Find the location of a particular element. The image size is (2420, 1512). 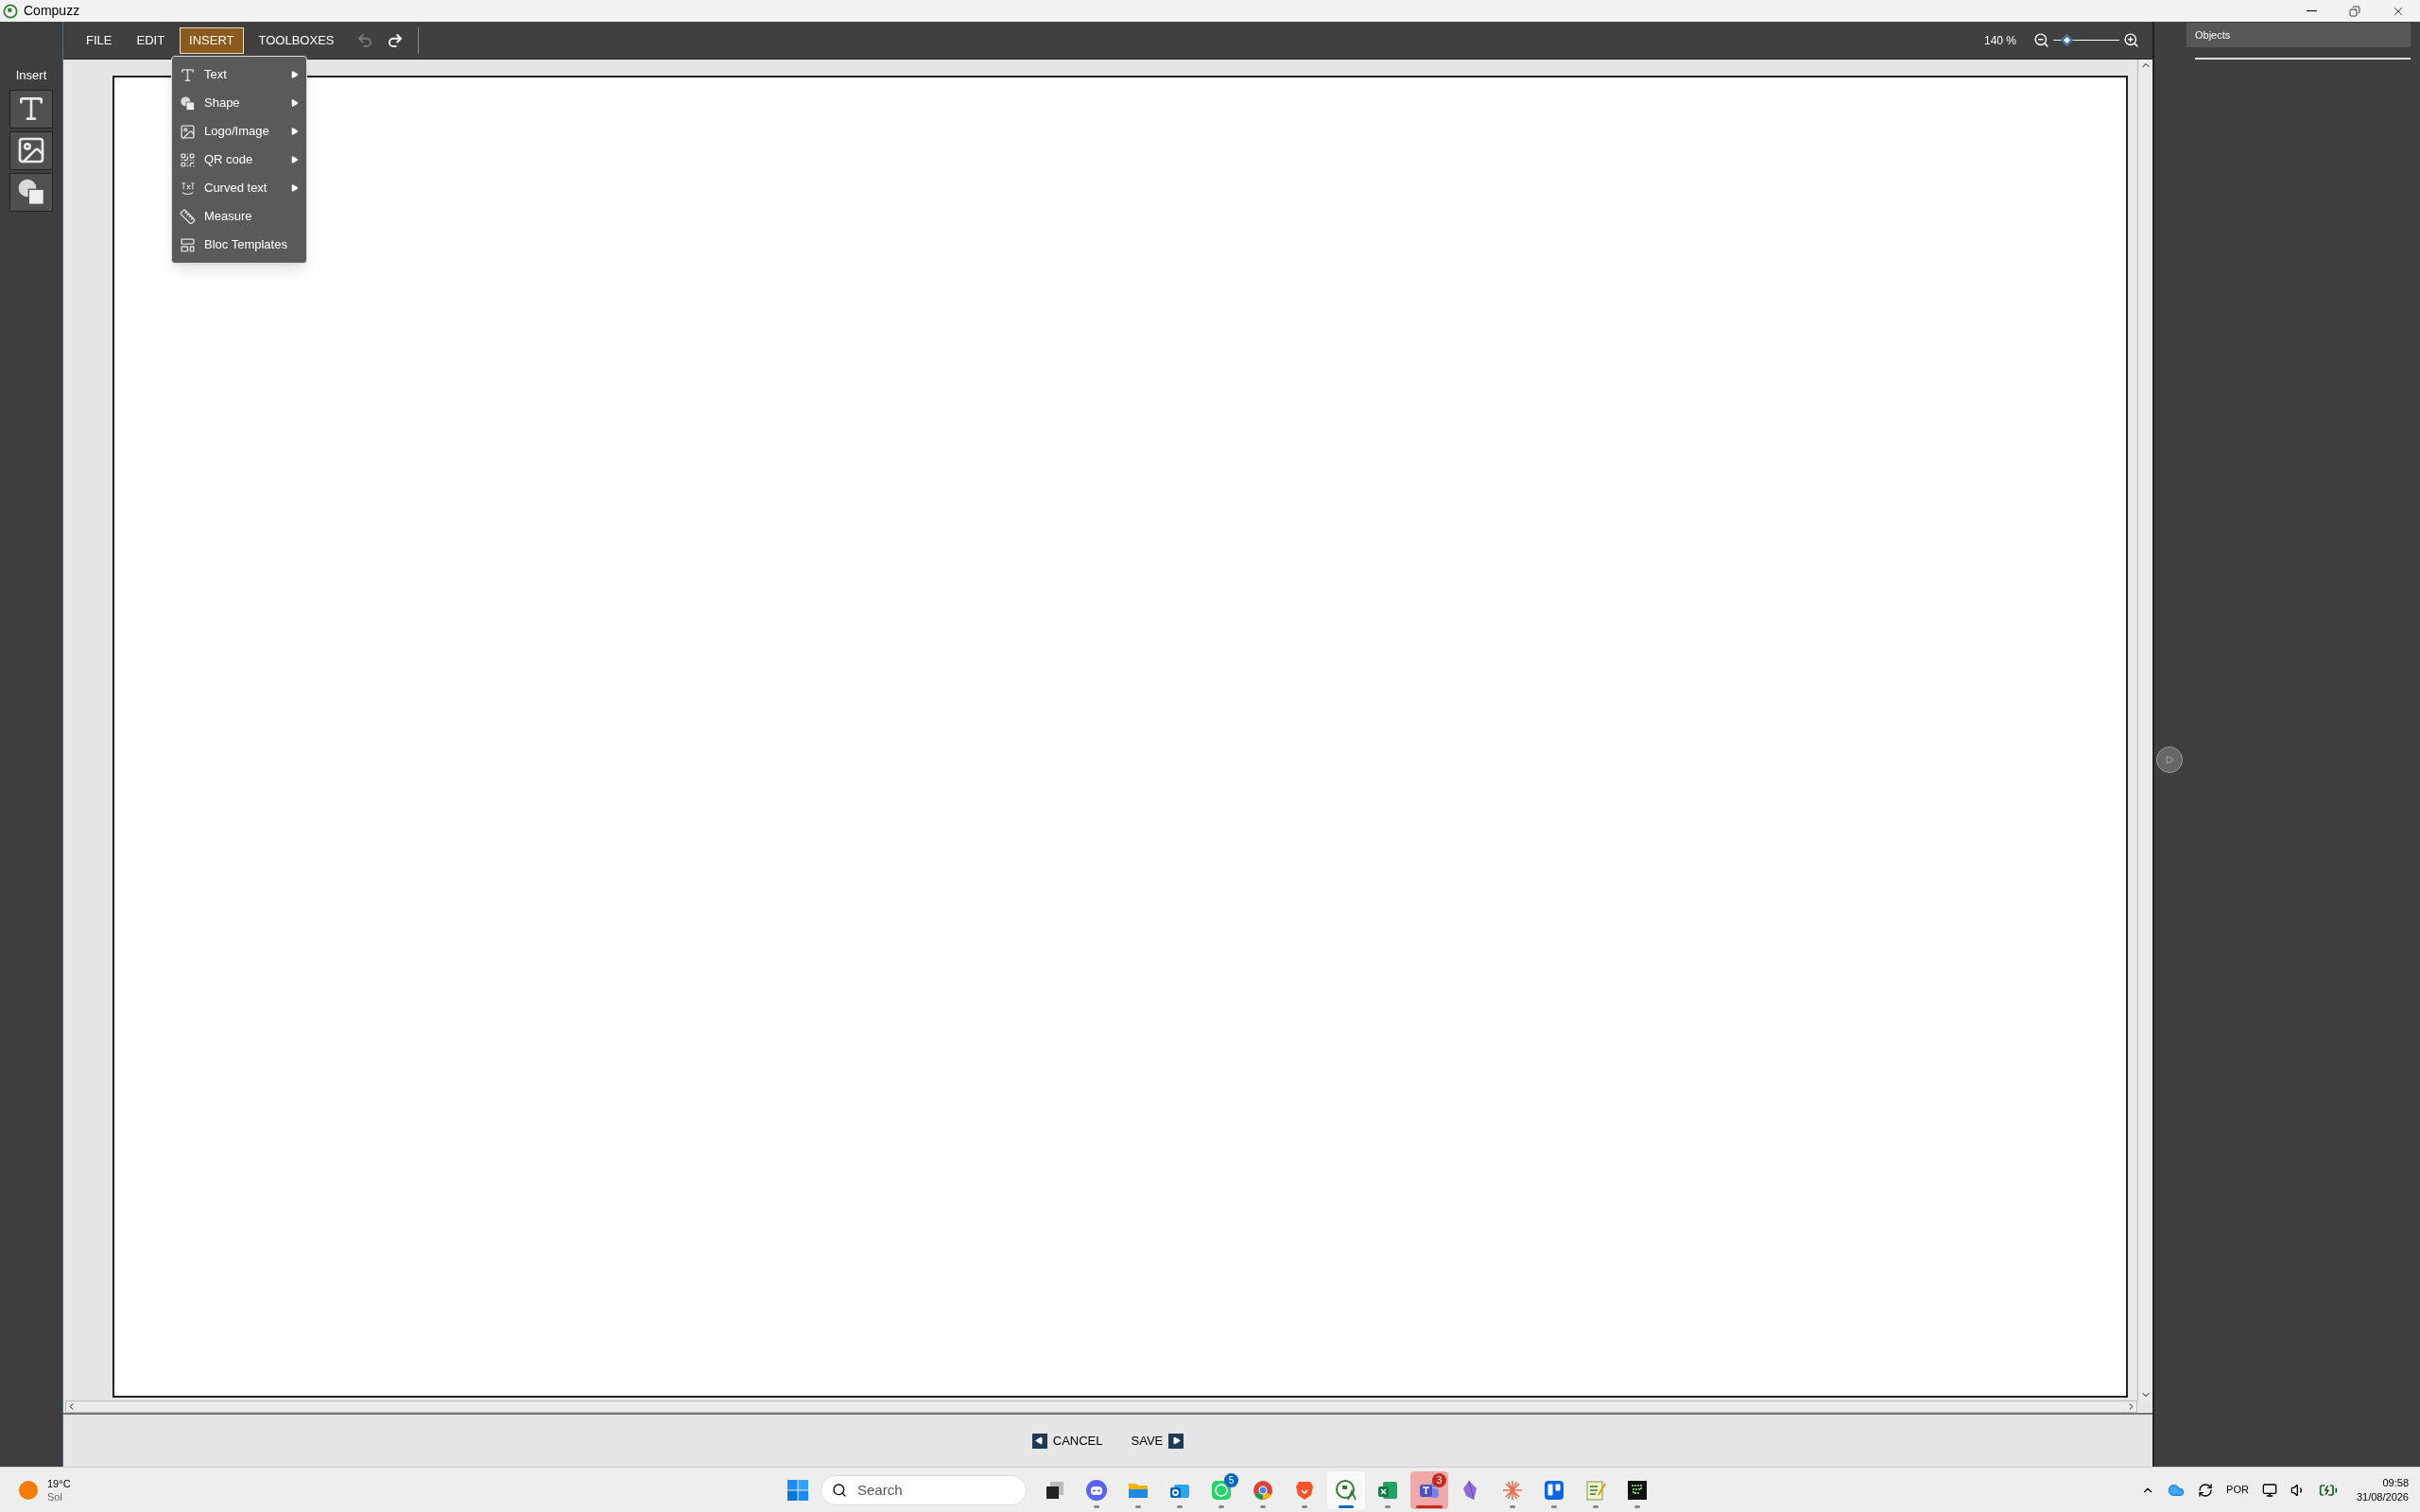

text-icon is located at coordinates (188, 74).